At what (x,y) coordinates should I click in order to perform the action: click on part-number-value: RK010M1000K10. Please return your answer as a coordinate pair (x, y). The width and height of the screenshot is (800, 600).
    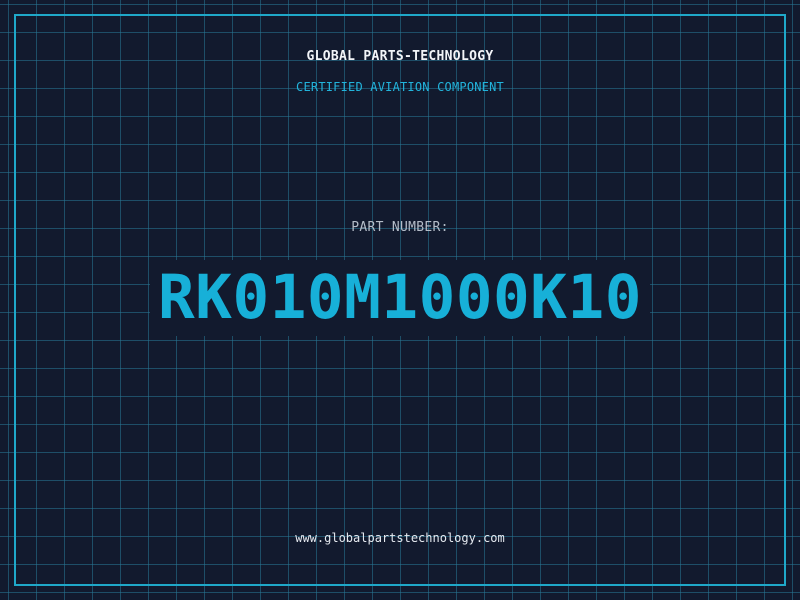
    Looking at the image, I should click on (400, 298).